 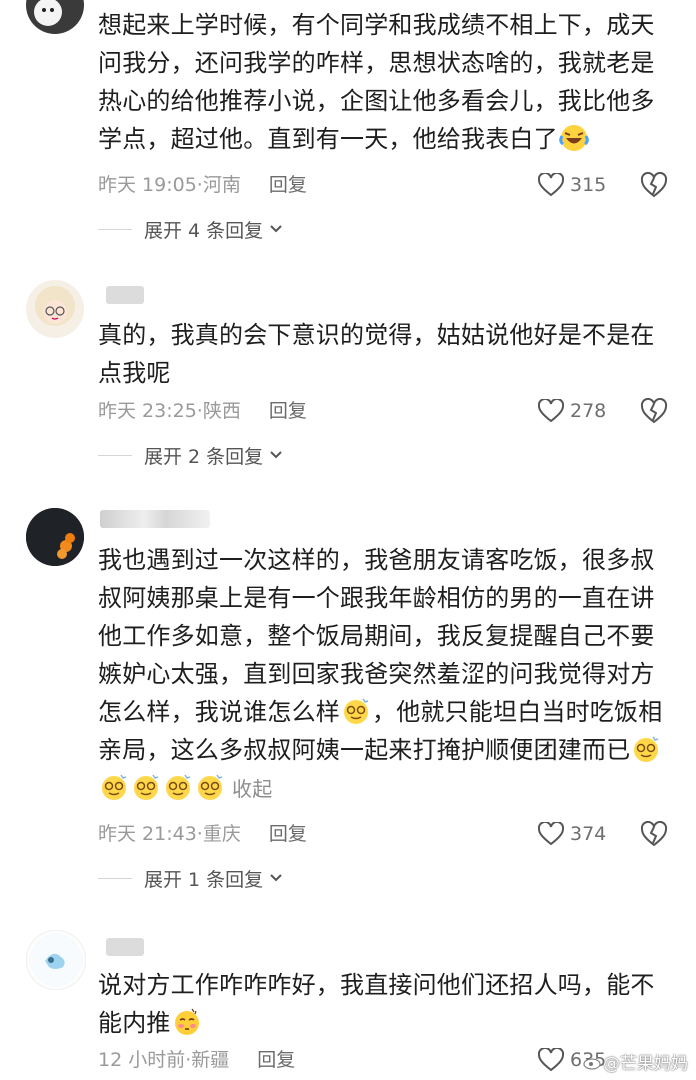 What do you see at coordinates (221, 411) in the screenshot?
I see `comment-location: 陕西` at bounding box center [221, 411].